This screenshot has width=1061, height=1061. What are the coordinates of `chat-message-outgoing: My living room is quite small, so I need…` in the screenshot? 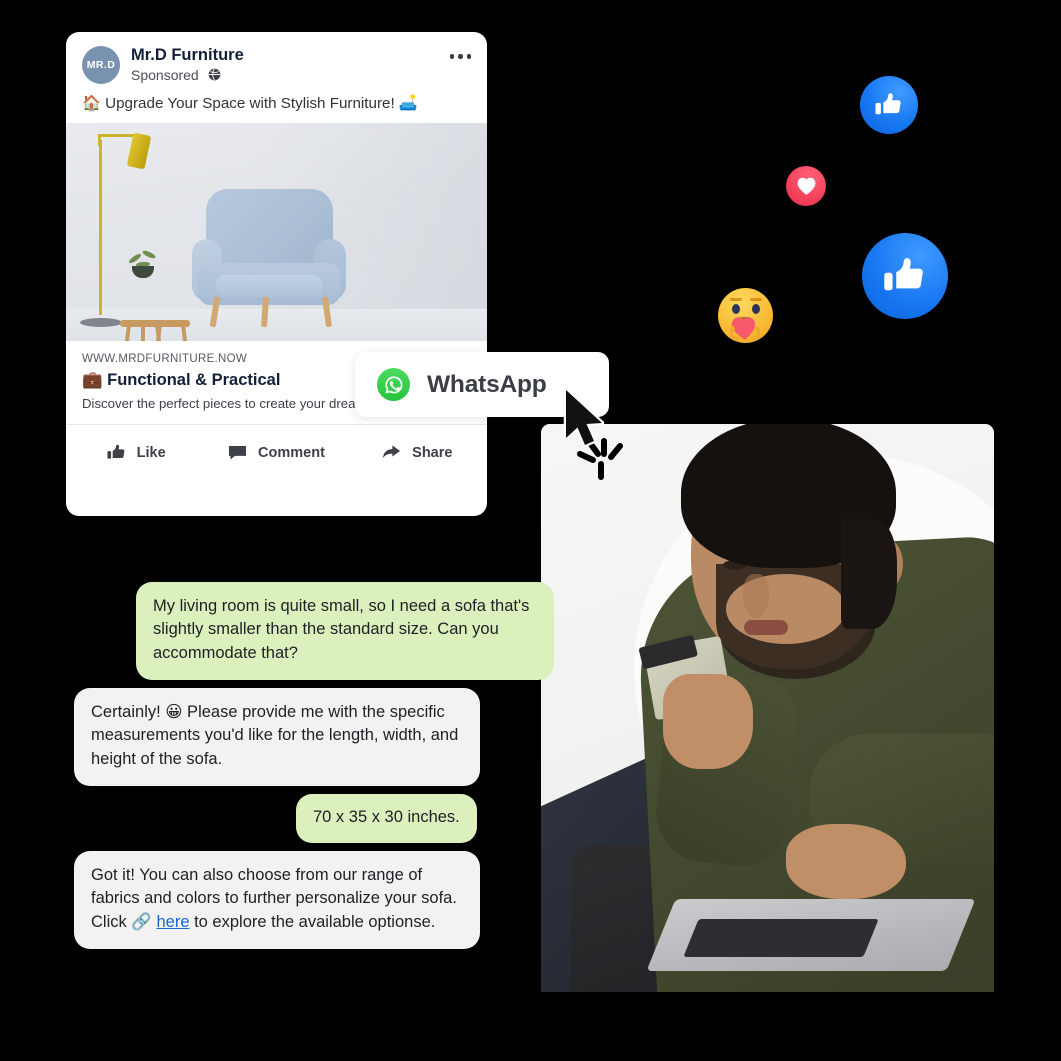 It's located at (345, 631).